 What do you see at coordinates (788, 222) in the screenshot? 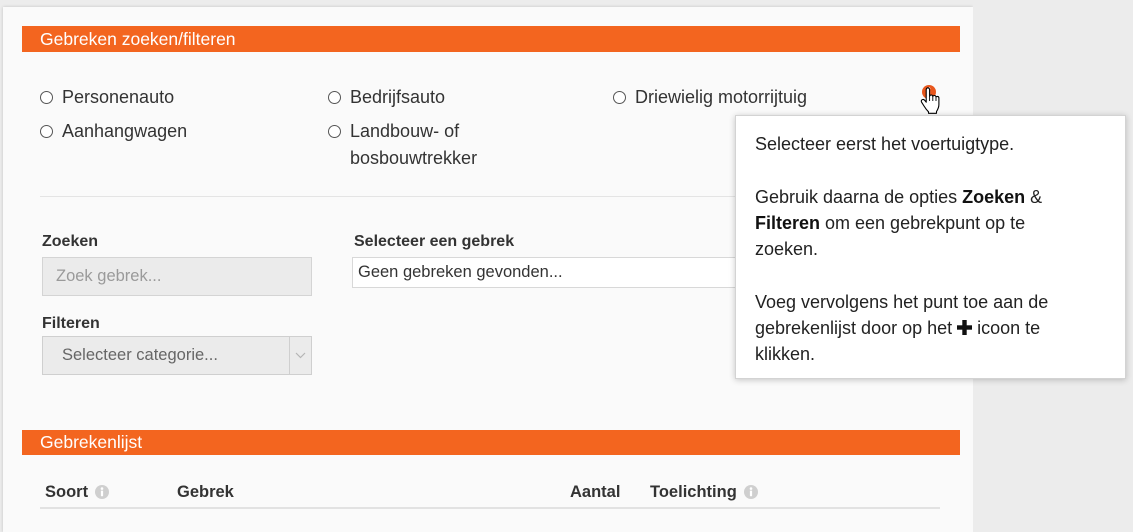
I see `tooltip-bold-filteren: Filteren` at bounding box center [788, 222].